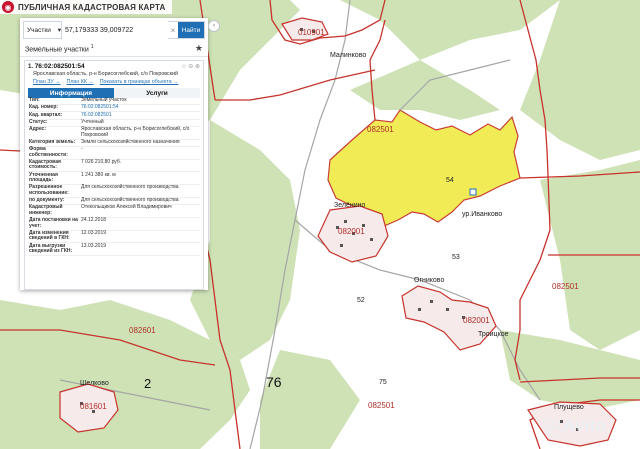 This screenshot has height=449, width=640. What do you see at coordinates (94, 232) in the screenshot?
I see `info-row-value: 12.03.2019` at bounding box center [94, 232].